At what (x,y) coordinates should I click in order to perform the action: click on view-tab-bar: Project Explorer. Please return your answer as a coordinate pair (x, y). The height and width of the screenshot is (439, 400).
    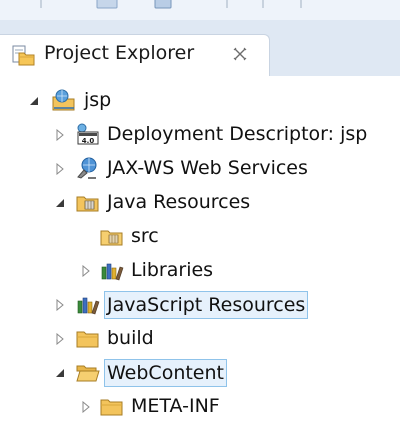
    Looking at the image, I should click on (200, 48).